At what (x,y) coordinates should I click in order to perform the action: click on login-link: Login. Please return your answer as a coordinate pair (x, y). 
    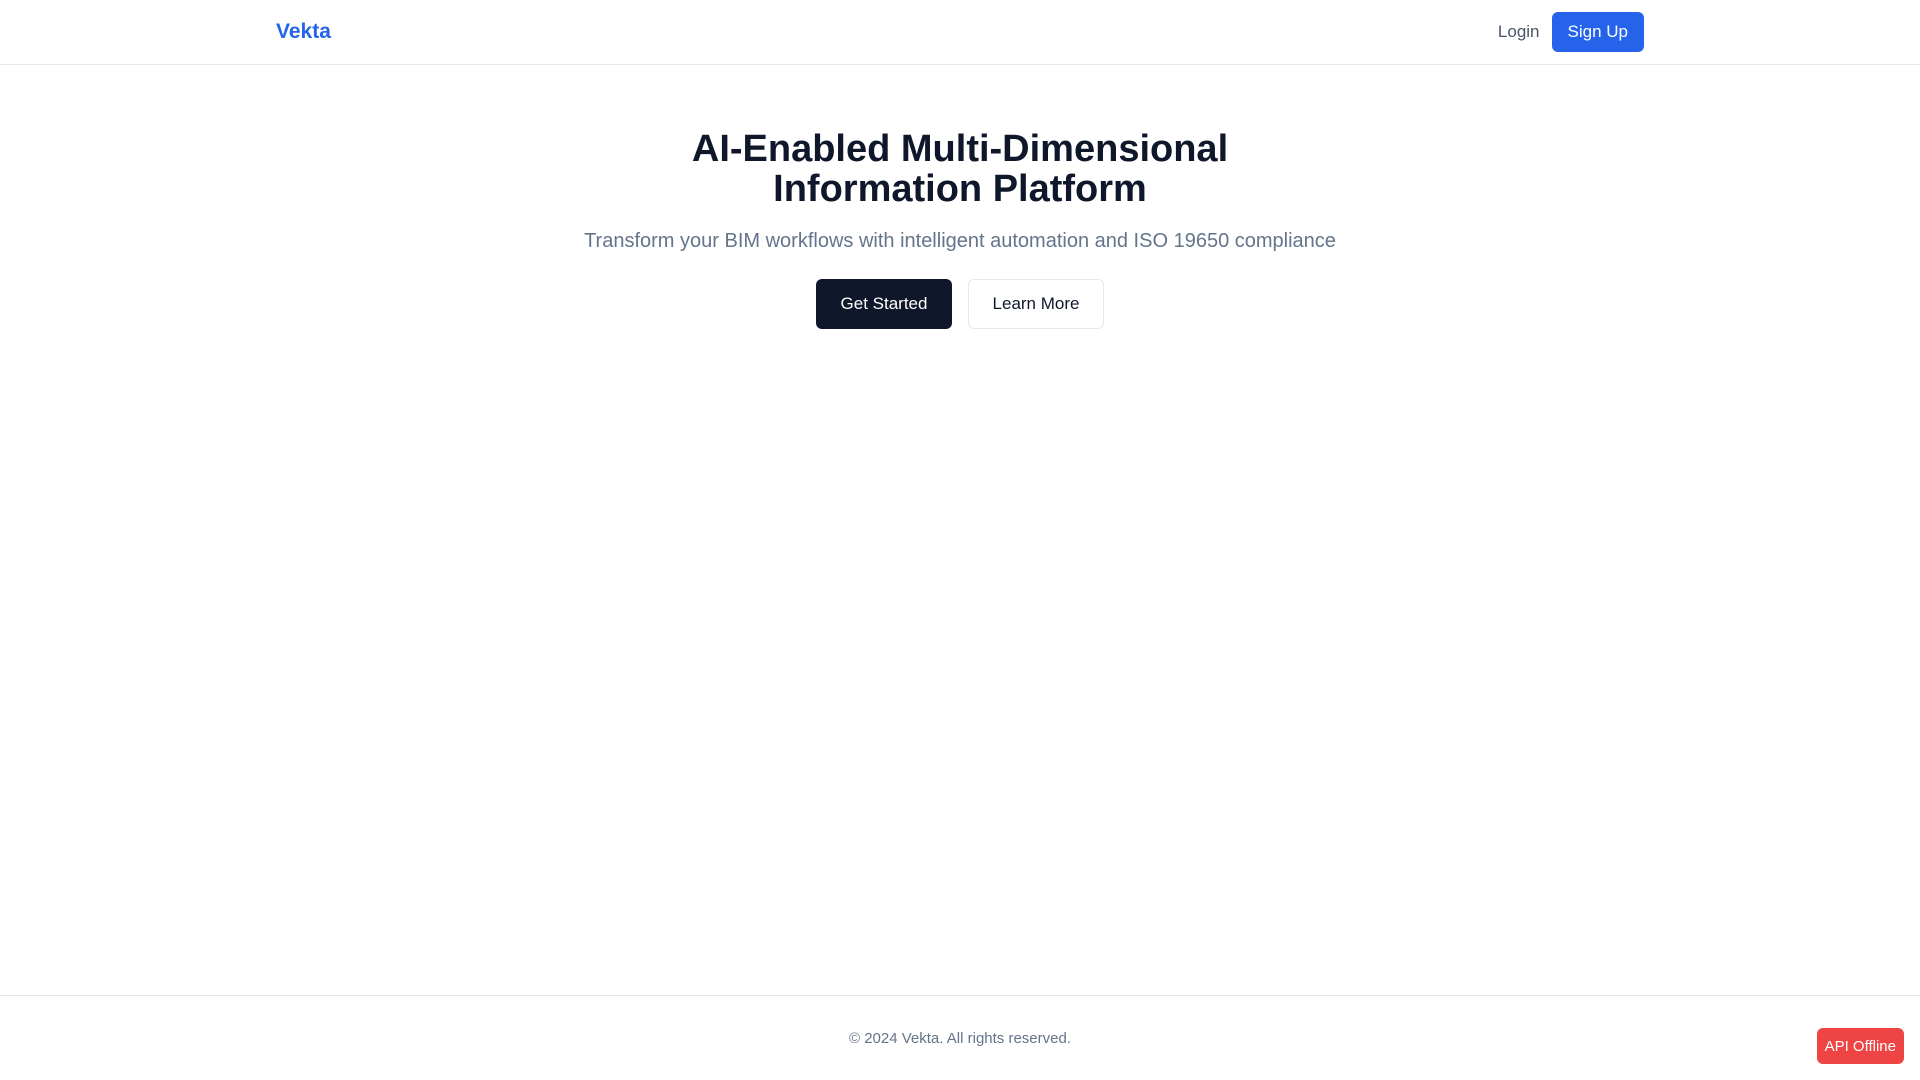
    Looking at the image, I should click on (1519, 32).